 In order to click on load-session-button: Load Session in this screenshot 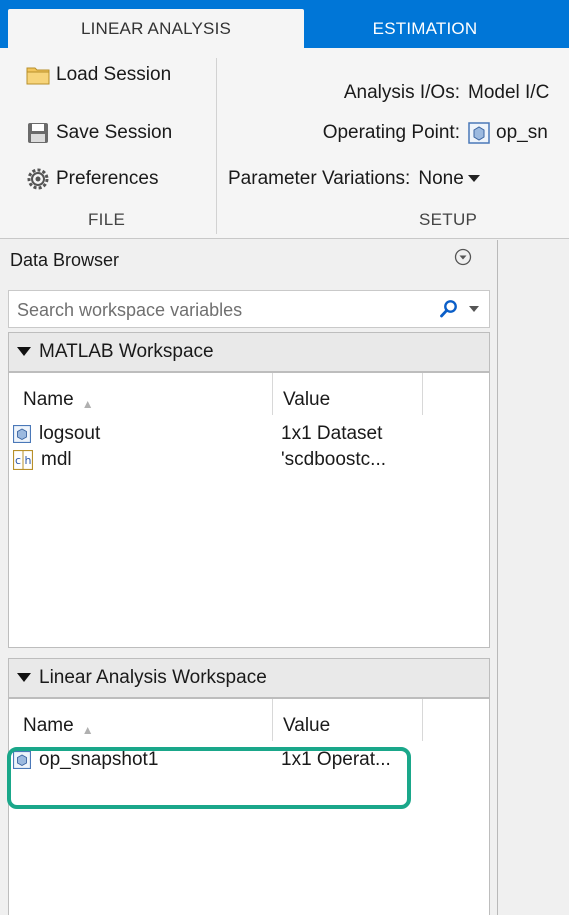, I will do `click(98, 75)`.